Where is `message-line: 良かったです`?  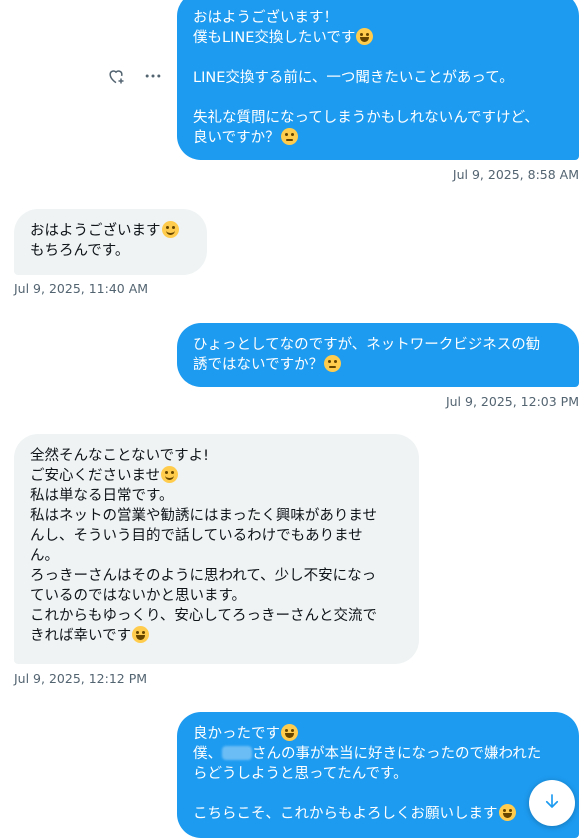 message-line: 良かったです is located at coordinates (378, 734).